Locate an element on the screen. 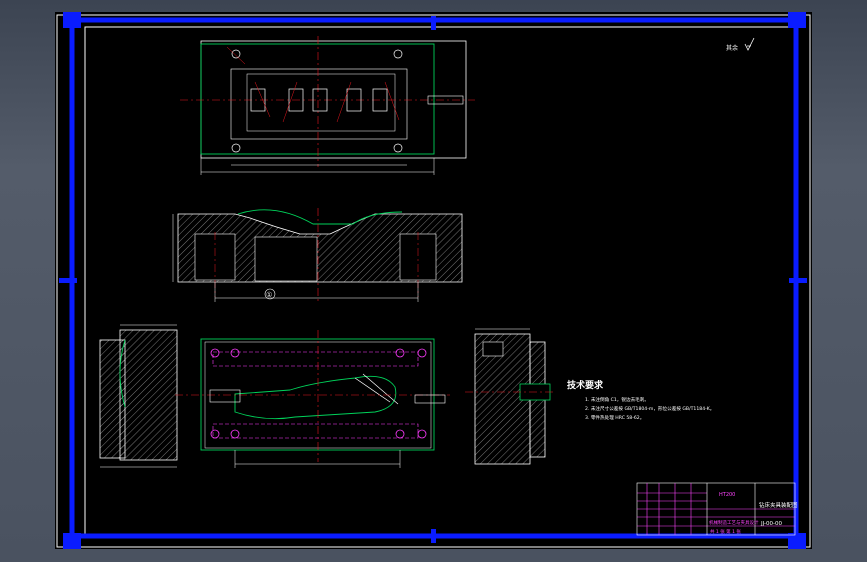 The image size is (867, 562). corner-marker-br is located at coordinates (797, 541).